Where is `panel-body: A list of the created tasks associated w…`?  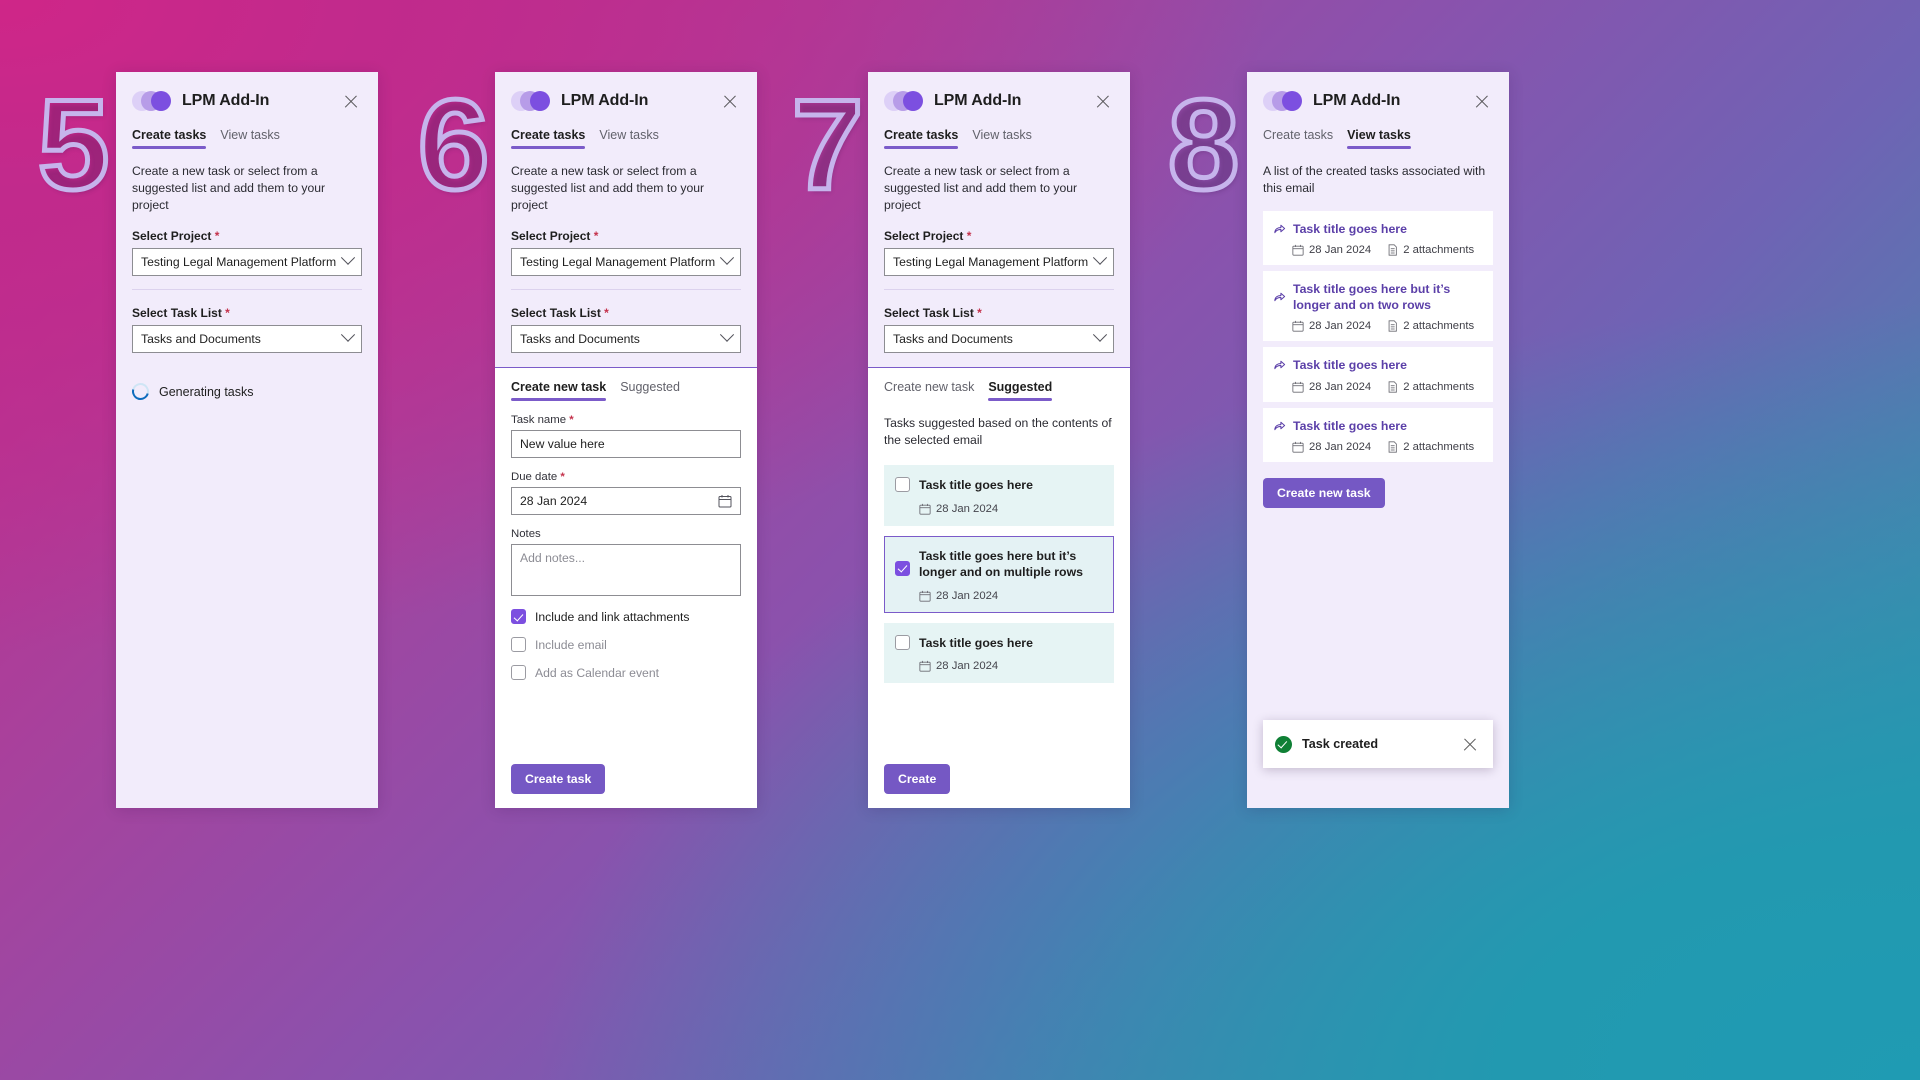 panel-body: A list of the created tasks associated w… is located at coordinates (1378, 478).